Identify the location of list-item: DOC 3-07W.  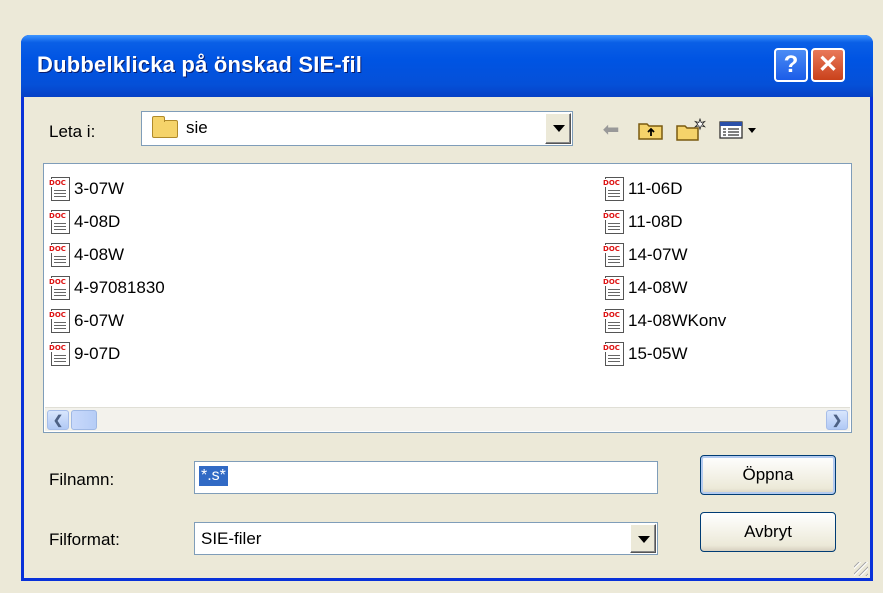
(106, 188).